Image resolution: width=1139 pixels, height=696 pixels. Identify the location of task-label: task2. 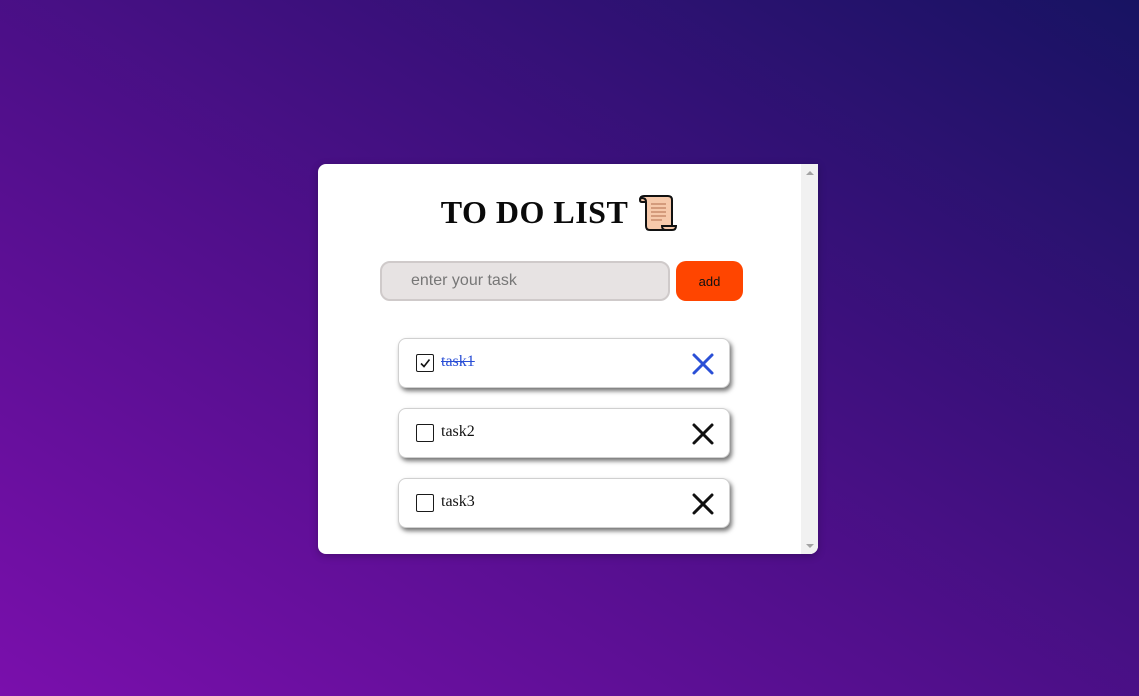
(458, 431).